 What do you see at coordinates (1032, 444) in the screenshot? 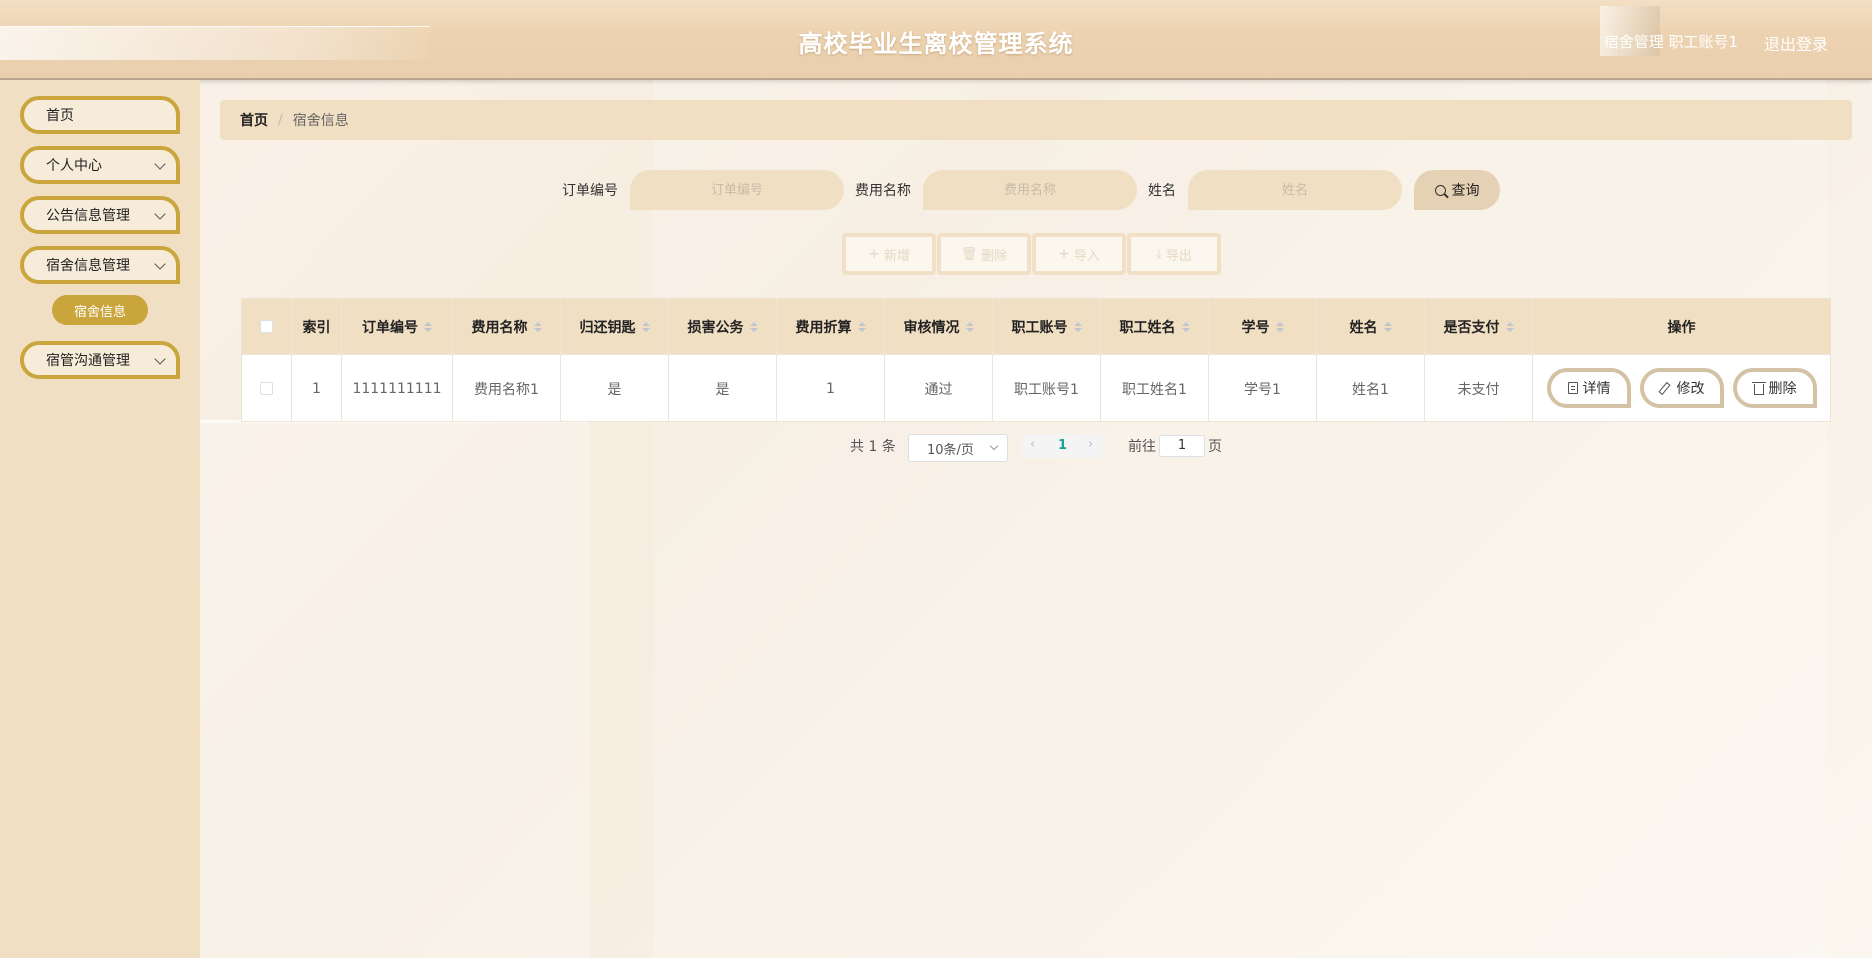
I see `prev-page-icon: ‹` at bounding box center [1032, 444].